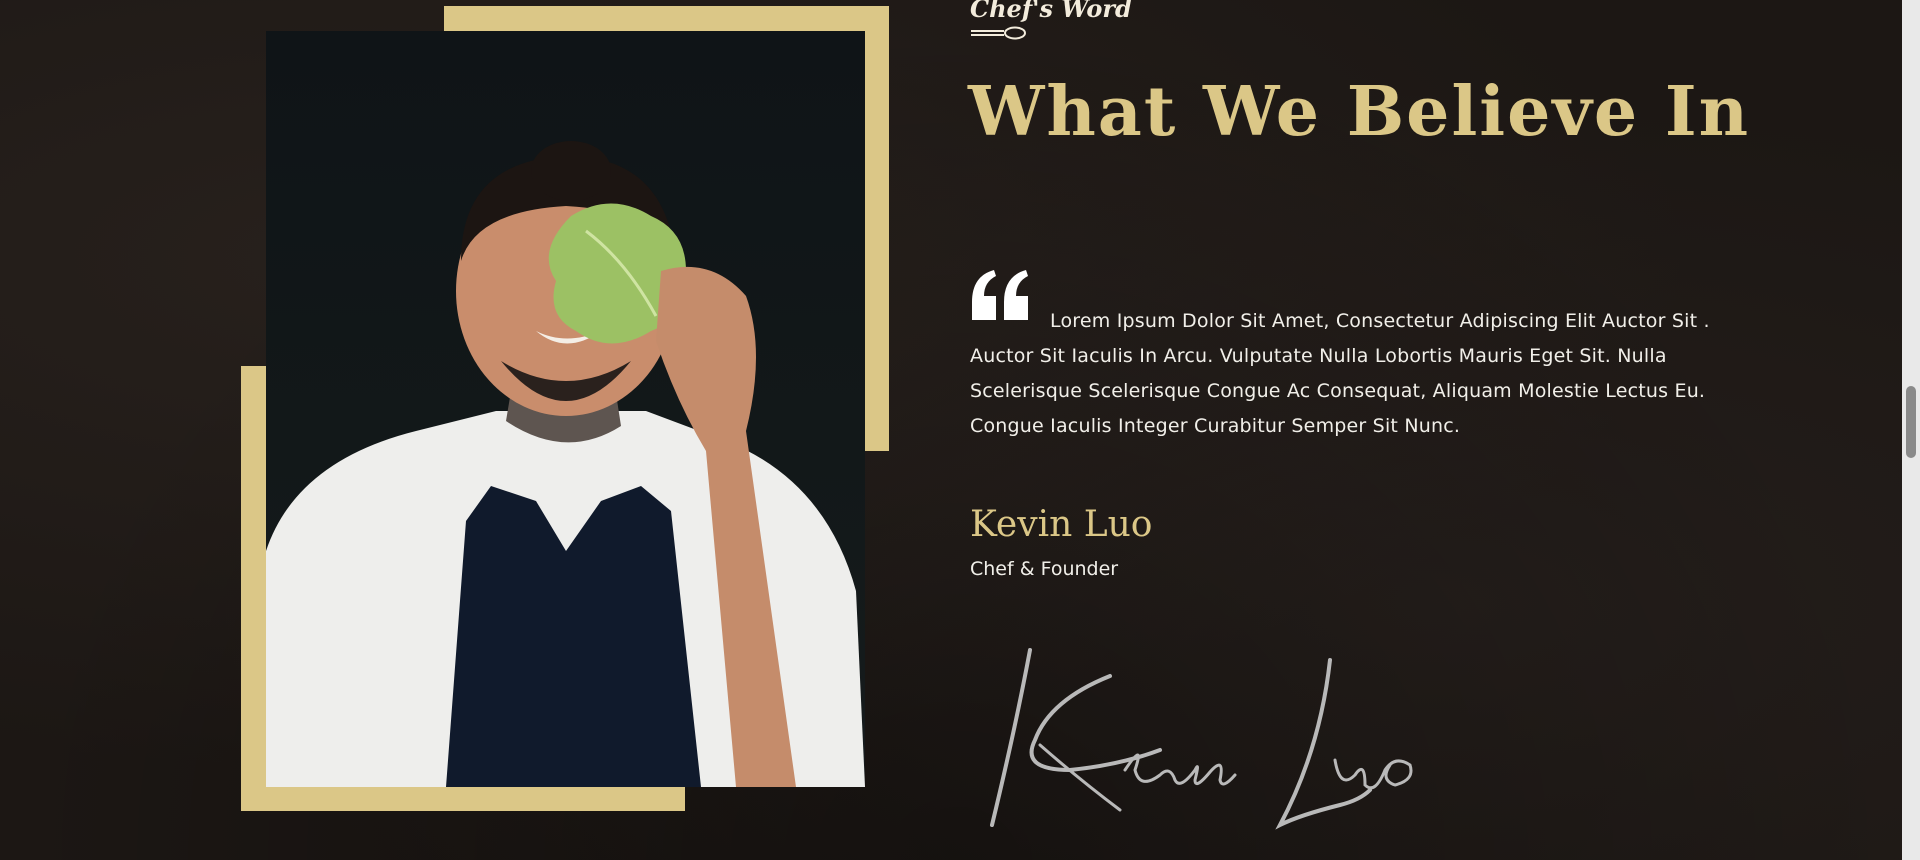  What do you see at coordinates (1051, 11) in the screenshot?
I see `section-subtitle: Chef's Word` at bounding box center [1051, 11].